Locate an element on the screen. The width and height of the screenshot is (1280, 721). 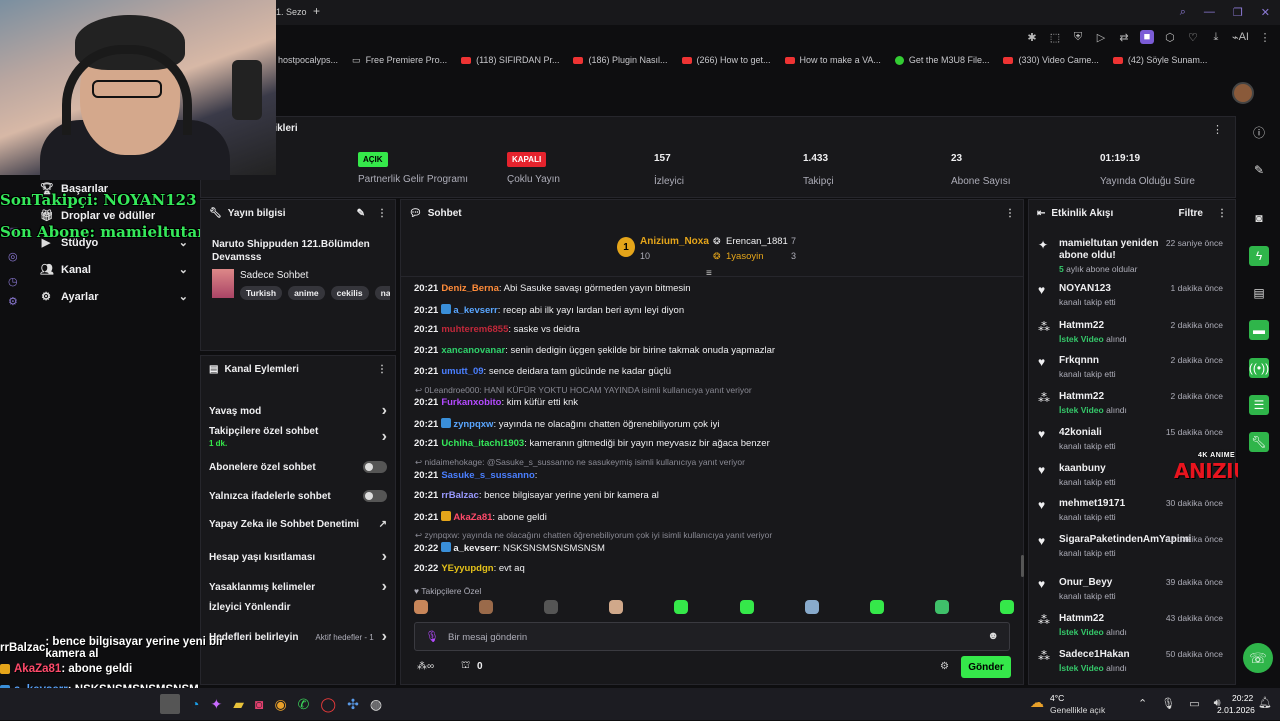
crop-icon: ⬚ is located at coordinates (1055, 37).